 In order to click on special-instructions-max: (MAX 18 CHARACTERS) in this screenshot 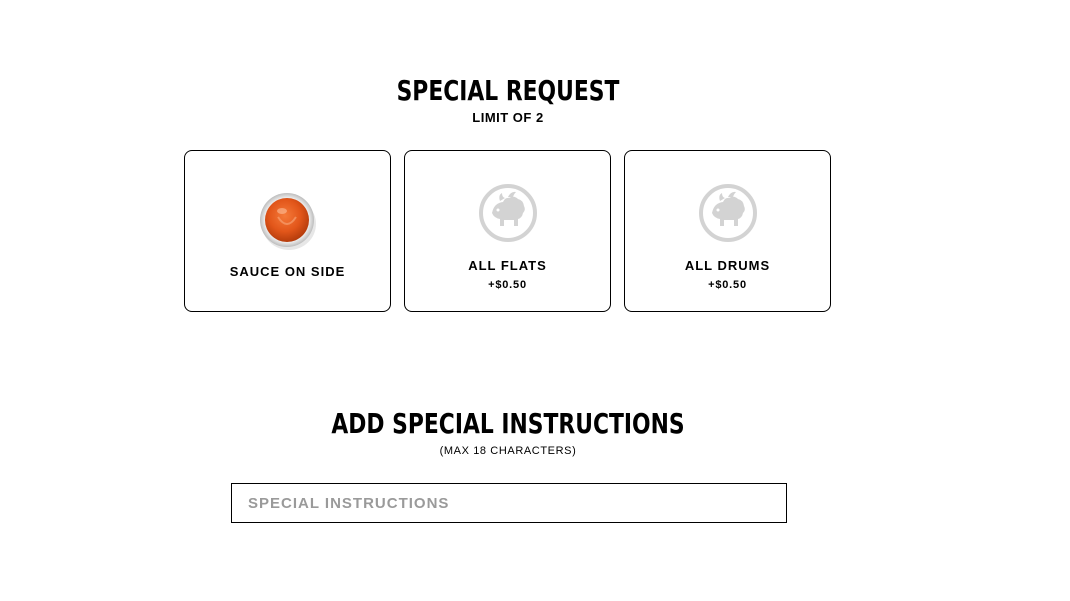, I will do `click(508, 451)`.